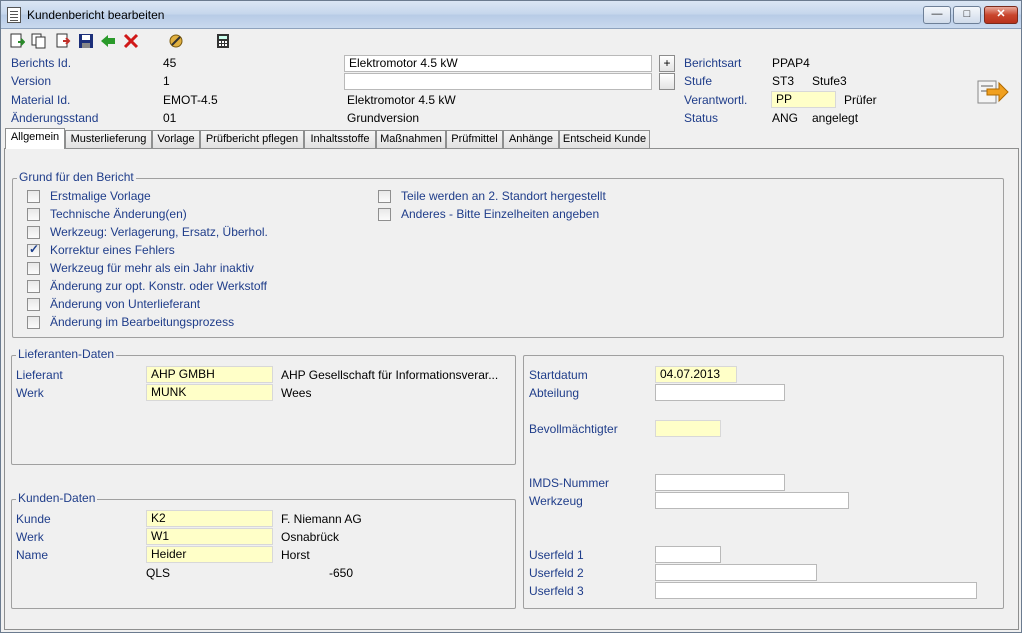 The height and width of the screenshot is (633, 1022). I want to click on report-subtitle-input, so click(498, 81).